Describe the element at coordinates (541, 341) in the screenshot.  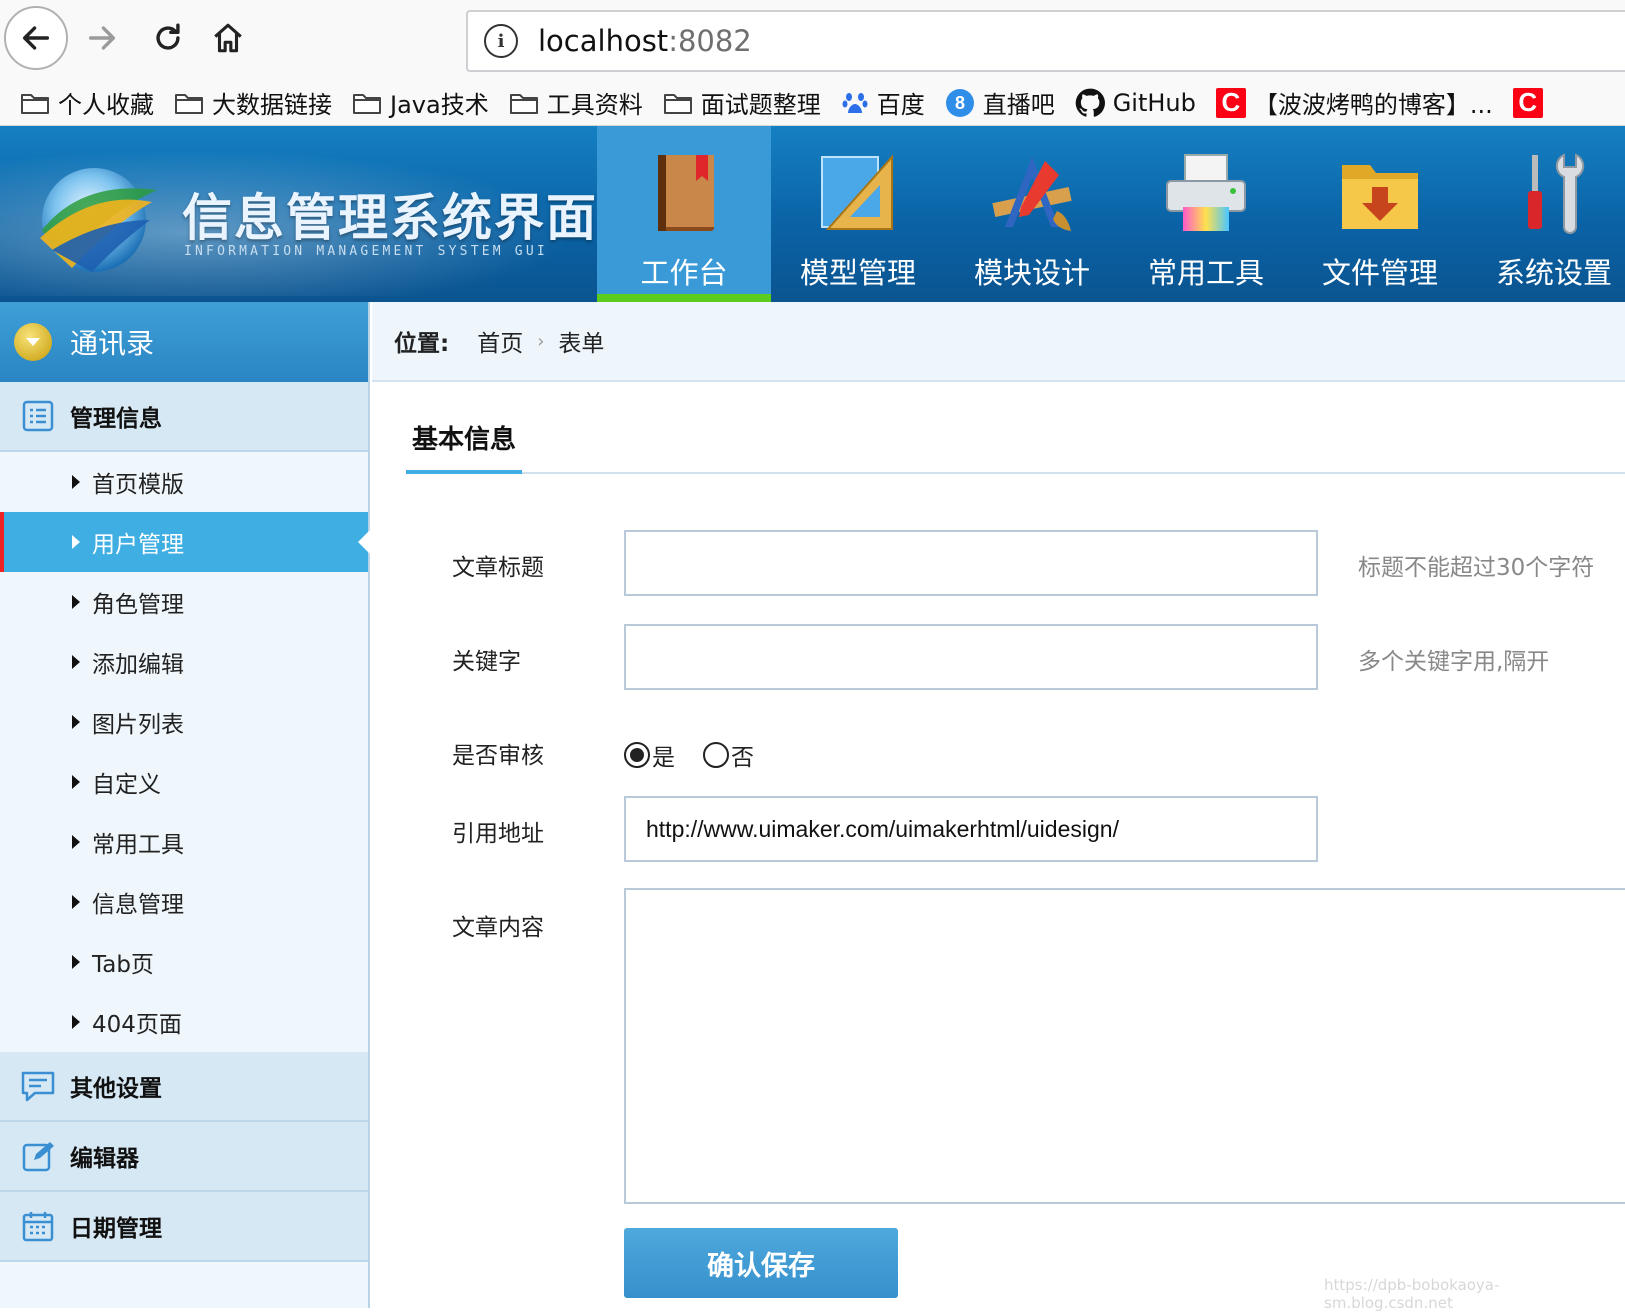
I see `chevron-right-icon: ›` at that location.